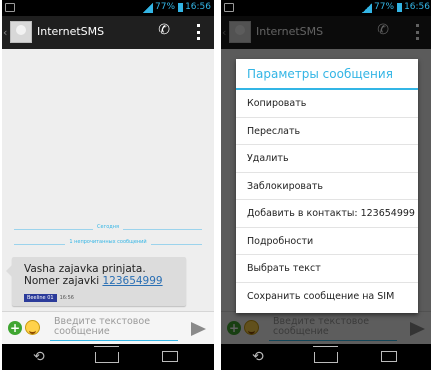  What do you see at coordinates (198, 329) in the screenshot?
I see `send-icon` at bounding box center [198, 329].